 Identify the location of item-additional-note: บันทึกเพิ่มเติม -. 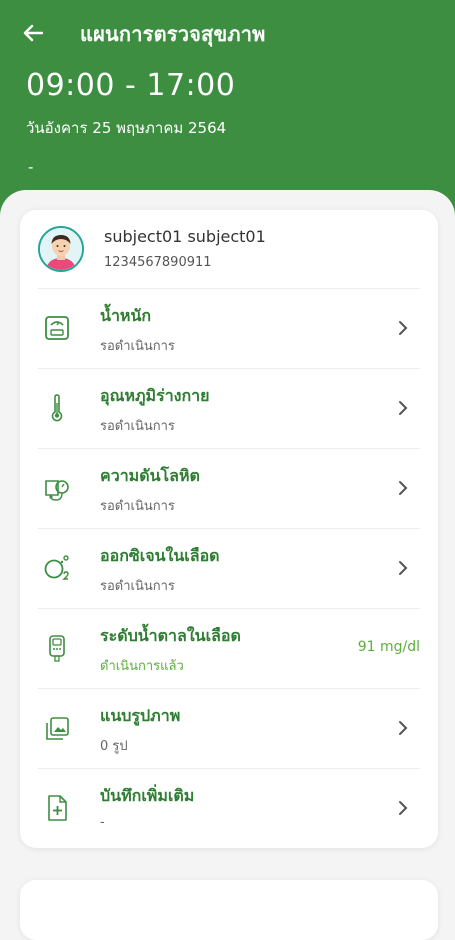
(229, 808).